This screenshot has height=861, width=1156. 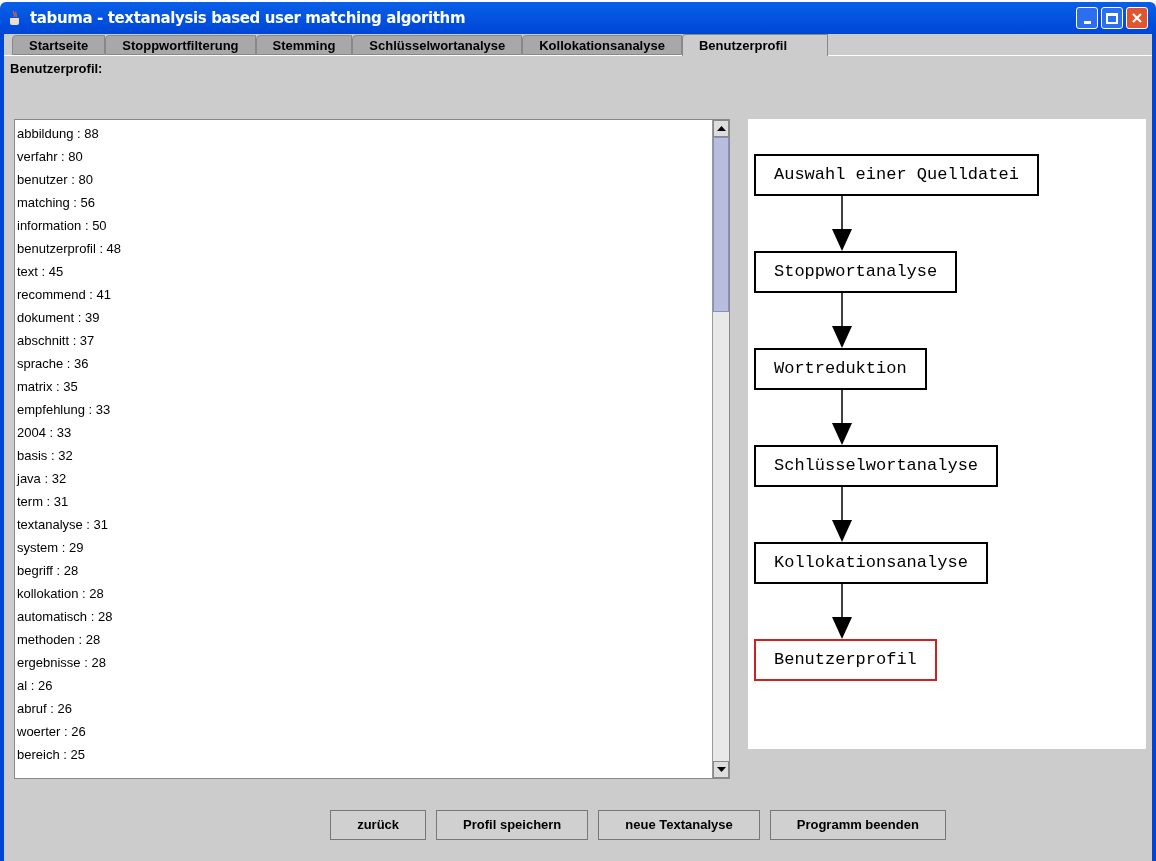 I want to click on tab: Kollokationsanalyse, so click(x=602, y=45).